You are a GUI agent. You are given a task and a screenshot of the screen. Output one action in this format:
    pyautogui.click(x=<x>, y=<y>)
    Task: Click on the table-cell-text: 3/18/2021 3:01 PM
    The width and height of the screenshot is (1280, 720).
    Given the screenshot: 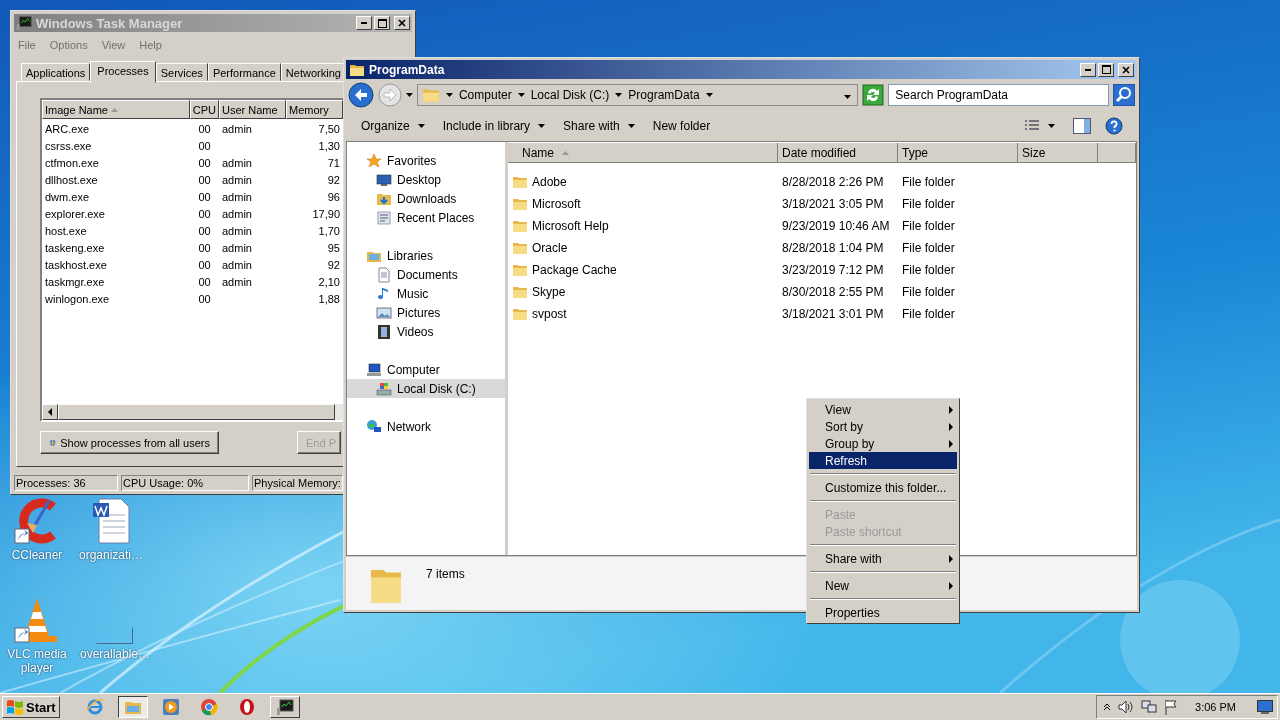 What is the action you would take?
    pyautogui.click(x=833, y=314)
    